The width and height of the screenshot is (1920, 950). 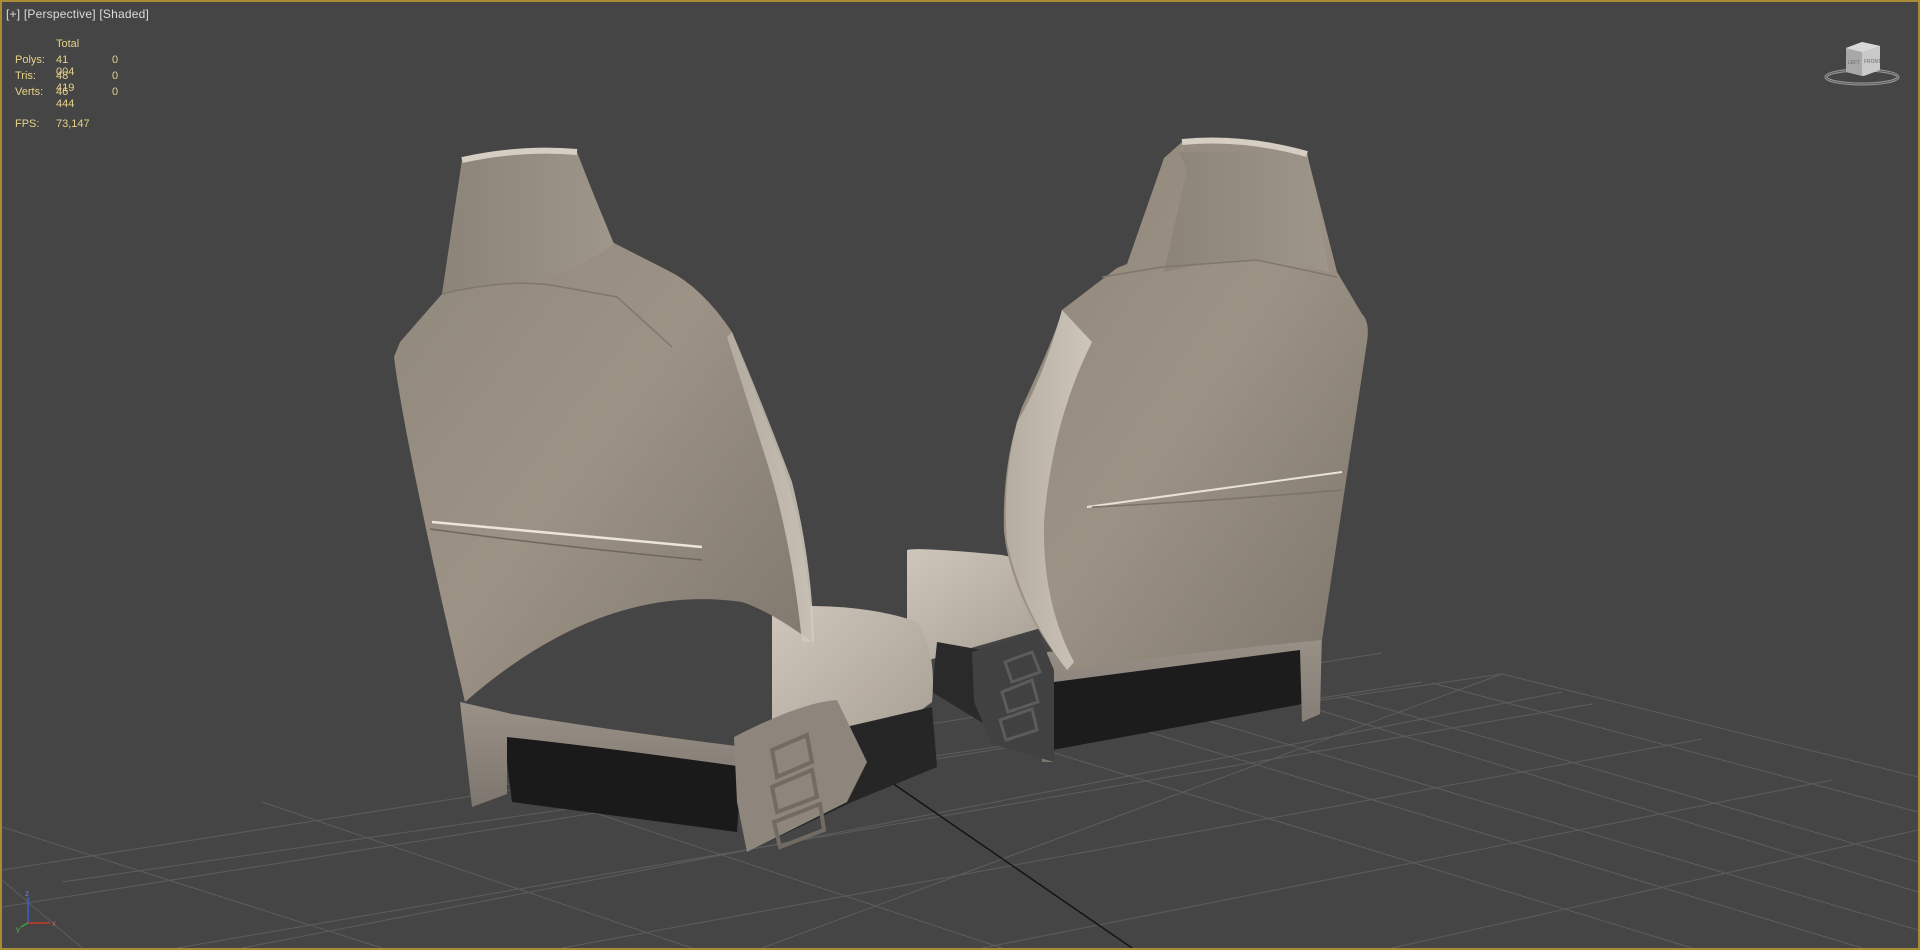 What do you see at coordinates (60, 14) in the screenshot?
I see `view-type-menu: [Perspective]` at bounding box center [60, 14].